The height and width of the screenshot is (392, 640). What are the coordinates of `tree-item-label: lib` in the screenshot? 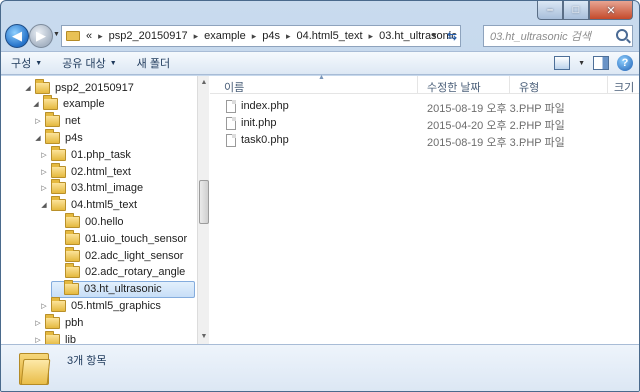 It's located at (71, 339).